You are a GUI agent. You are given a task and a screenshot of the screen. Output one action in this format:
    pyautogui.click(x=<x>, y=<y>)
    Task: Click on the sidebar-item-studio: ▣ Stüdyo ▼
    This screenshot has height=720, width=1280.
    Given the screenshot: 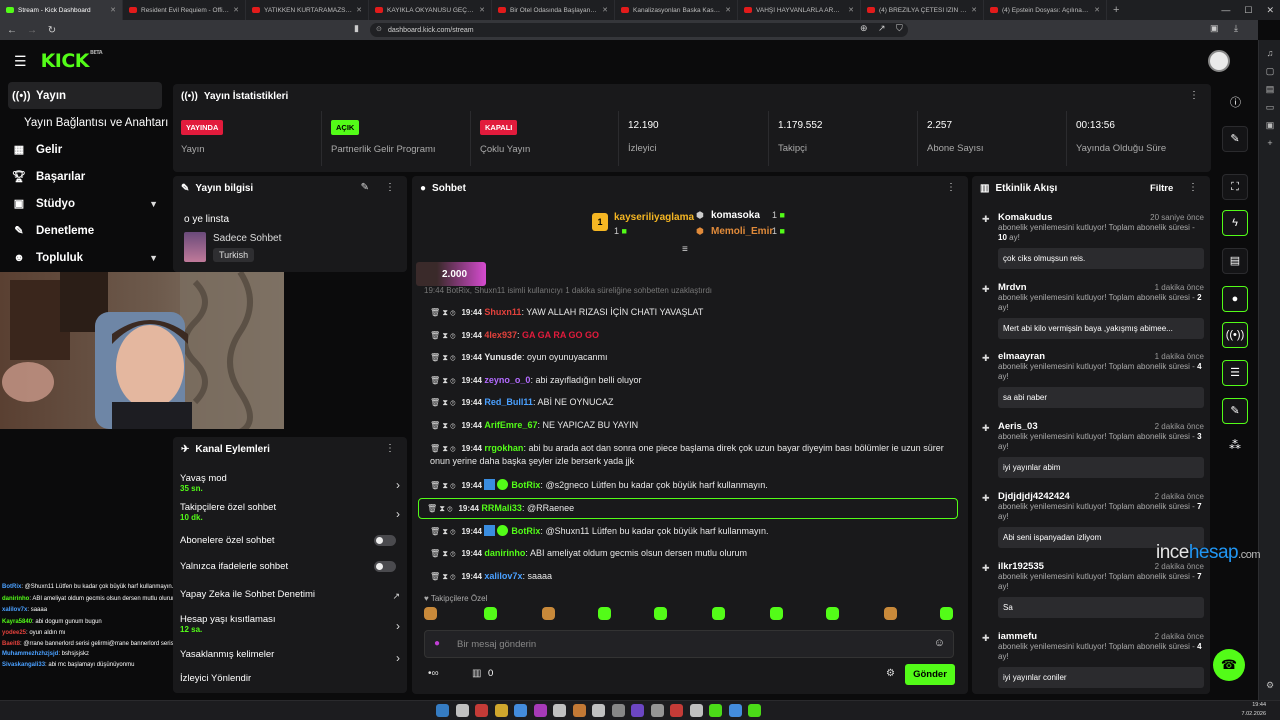 What is the action you would take?
    pyautogui.click(x=85, y=203)
    